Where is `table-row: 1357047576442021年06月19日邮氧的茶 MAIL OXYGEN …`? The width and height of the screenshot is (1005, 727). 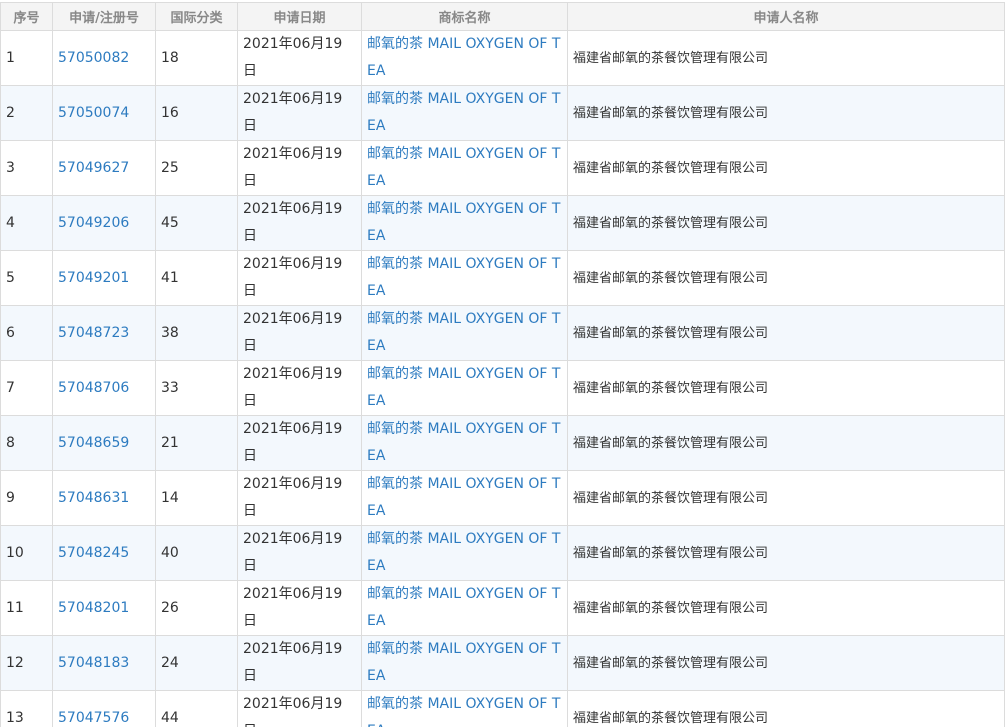 table-row: 1357047576442021年06月19日邮氧的茶 MAIL OXYGEN … is located at coordinates (502, 708).